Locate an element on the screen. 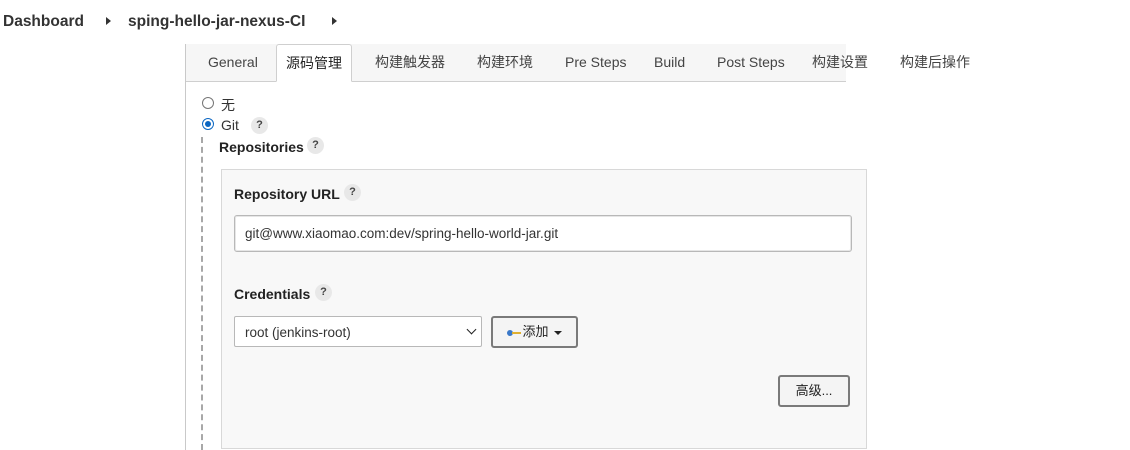  repository-url-help-icon: ? is located at coordinates (352, 192).